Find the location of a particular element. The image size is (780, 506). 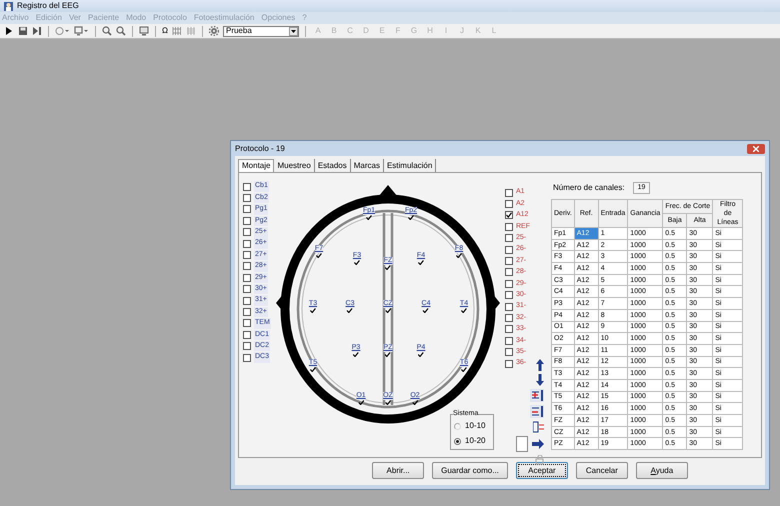

remove-row-icon is located at coordinates (537, 411).